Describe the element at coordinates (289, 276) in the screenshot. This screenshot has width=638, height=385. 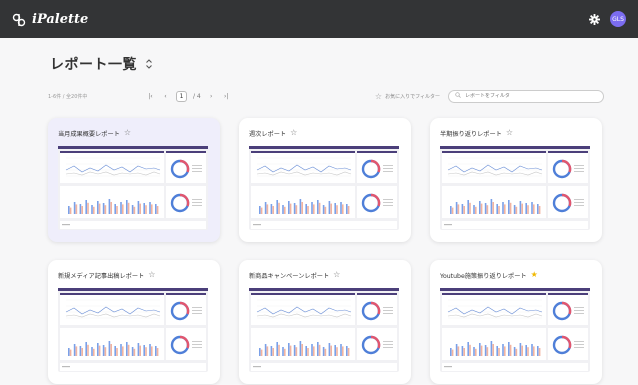
I see `report-card-title: 新商品キャンペーンレポート` at that location.